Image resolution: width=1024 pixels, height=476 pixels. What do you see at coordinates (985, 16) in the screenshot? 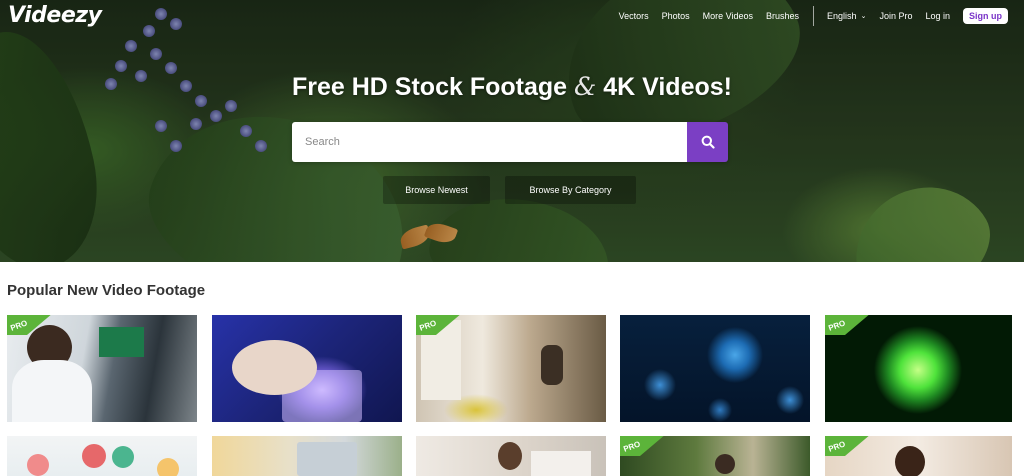
I see `signup-button: Sign up` at bounding box center [985, 16].